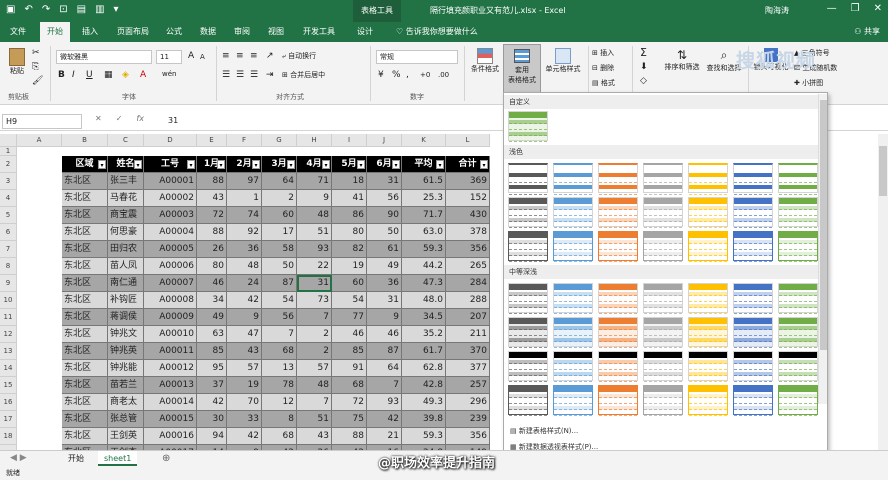  Describe the element at coordinates (822, 249) in the screenshot. I see `gallery-scrollbar` at that location.